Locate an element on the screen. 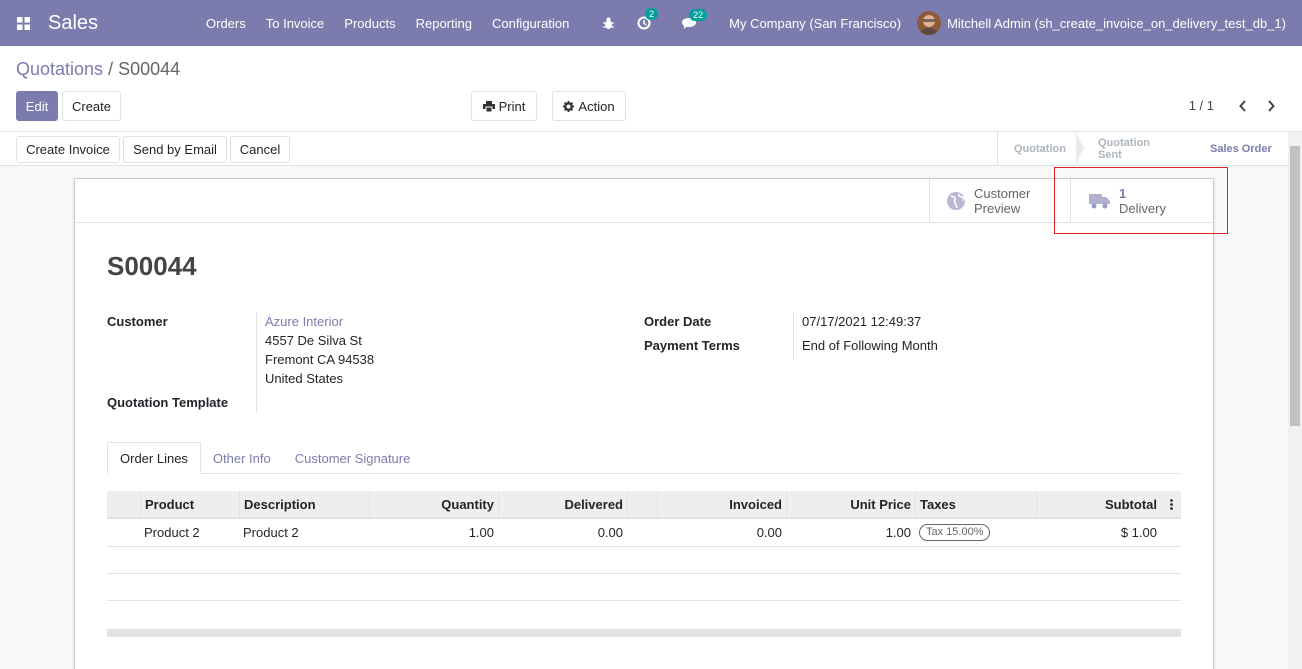 This screenshot has width=1302, height=669. menu-products: Products is located at coordinates (369, 23).